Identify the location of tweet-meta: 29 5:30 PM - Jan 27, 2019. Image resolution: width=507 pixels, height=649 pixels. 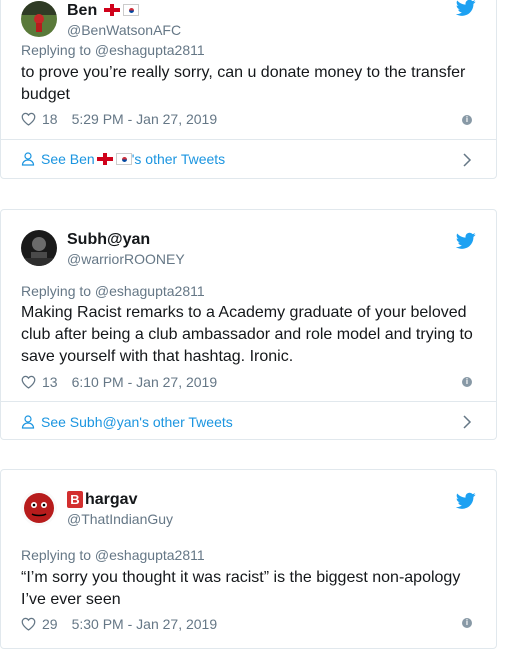
(119, 624).